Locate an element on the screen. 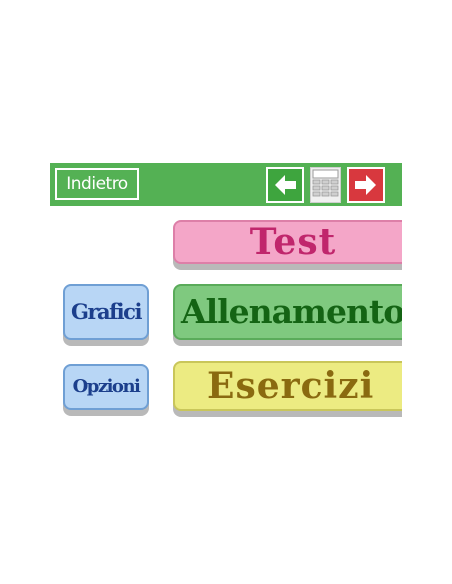  top-bar: Indietro is located at coordinates (226, 184).